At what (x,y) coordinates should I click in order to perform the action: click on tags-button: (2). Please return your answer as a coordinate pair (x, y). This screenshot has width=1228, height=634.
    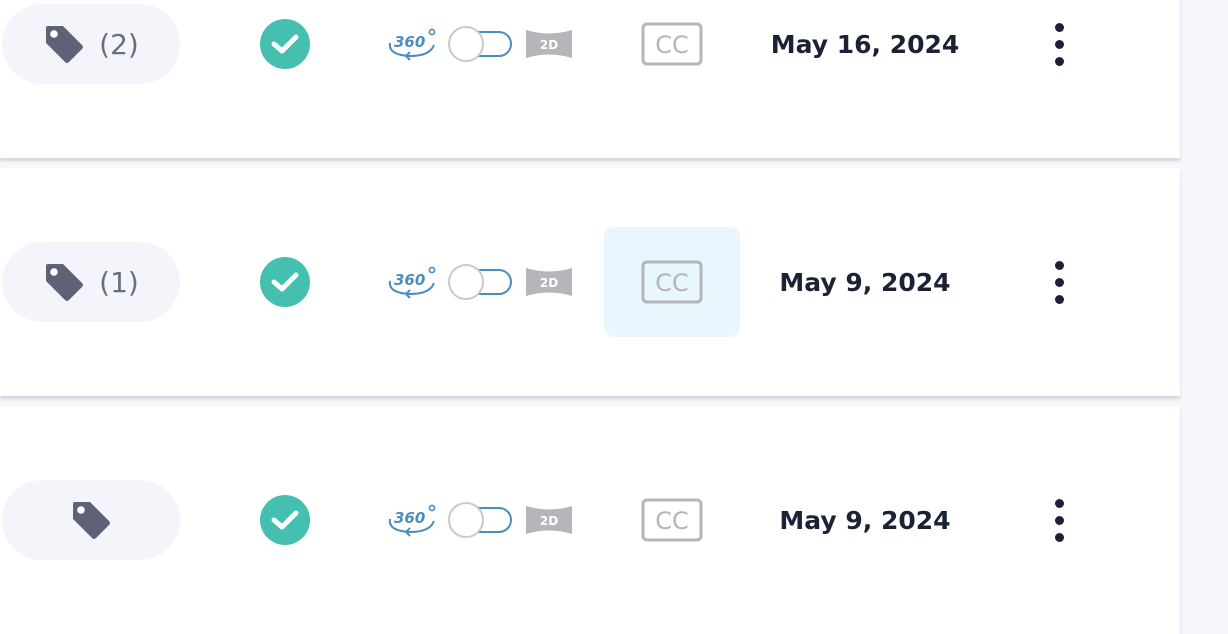
    Looking at the image, I should click on (91, 44).